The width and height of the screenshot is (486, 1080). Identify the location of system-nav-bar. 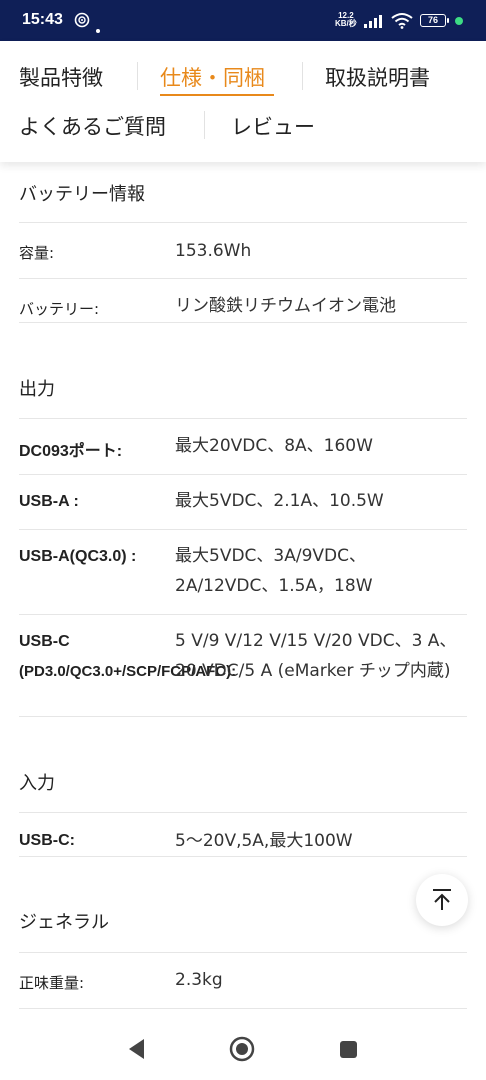
(243, 1049).